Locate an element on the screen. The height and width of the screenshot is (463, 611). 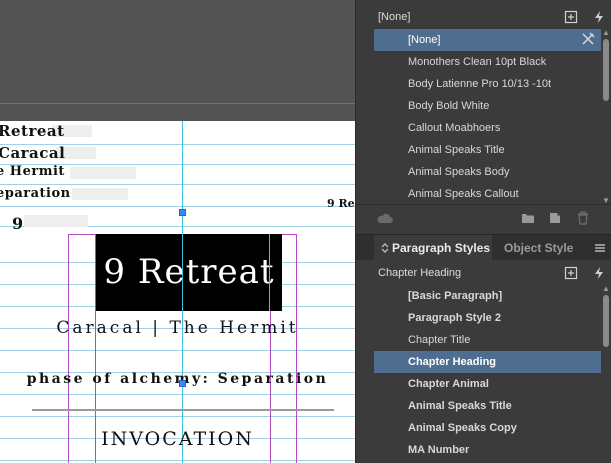
tab-object-label: Object Style is located at coordinates (539, 248).